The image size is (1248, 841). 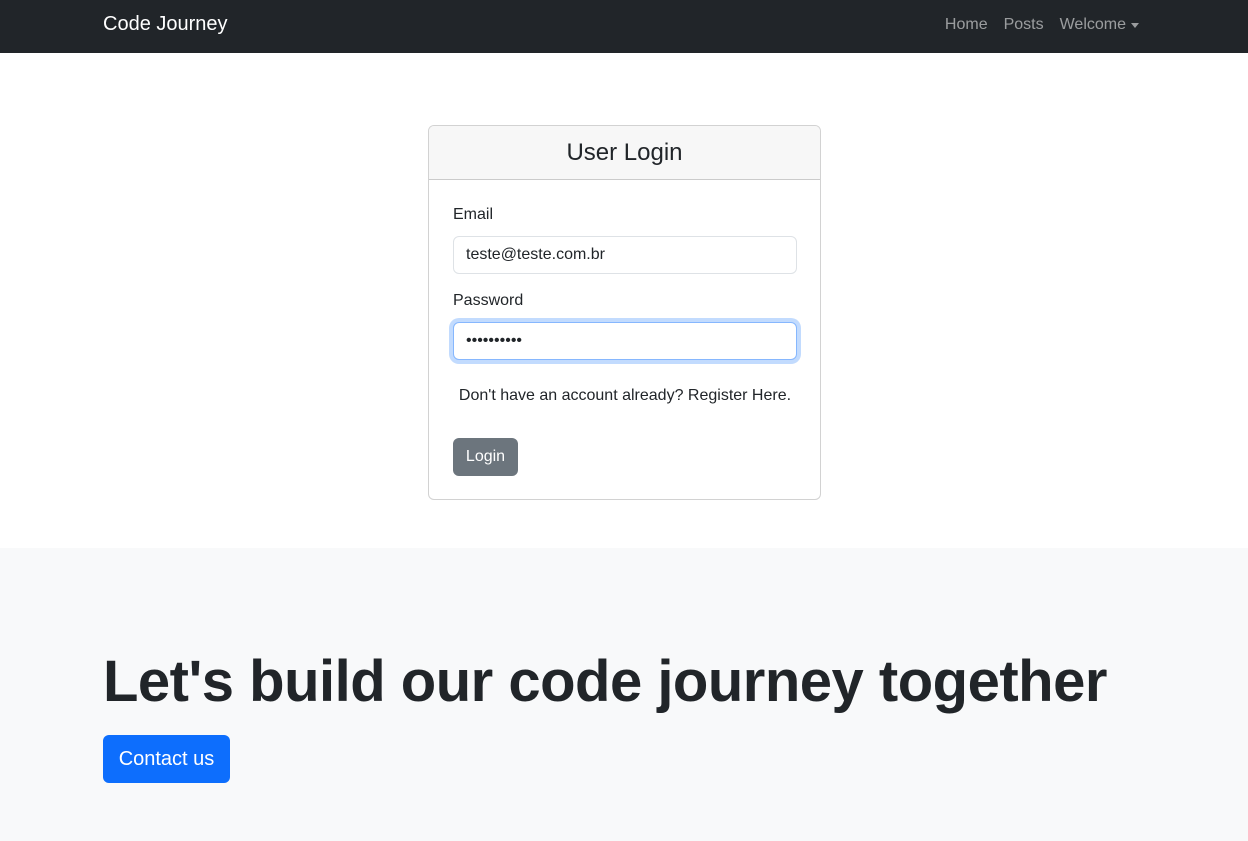 What do you see at coordinates (624, 26) in the screenshot?
I see `top-navbar: Code Journey Home Posts Welcome` at bounding box center [624, 26].